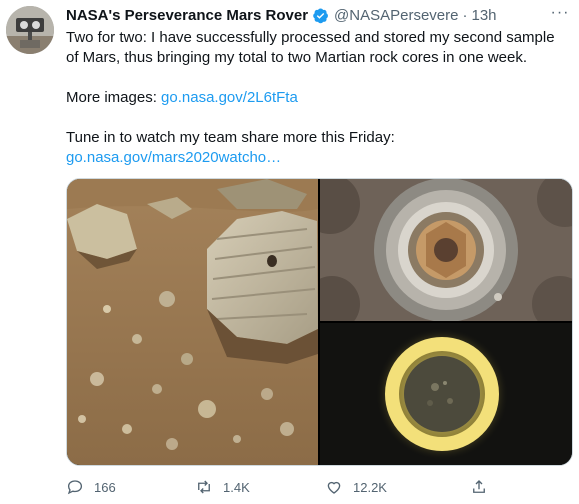 Image resolution: width=579 pixels, height=504 pixels. Describe the element at coordinates (30, 30) in the screenshot. I see `avatar` at that location.